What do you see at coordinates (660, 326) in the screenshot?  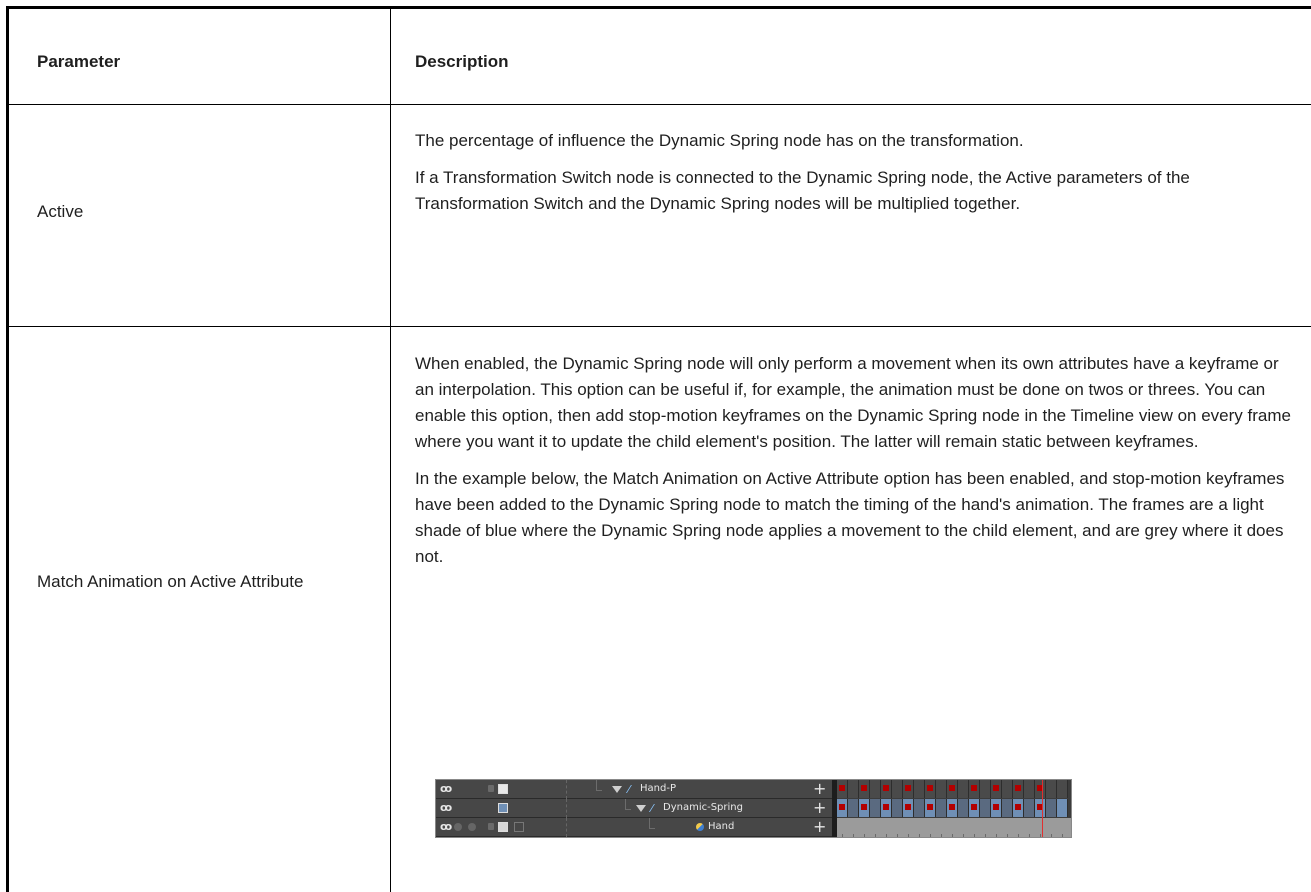 I see `row-divider` at bounding box center [660, 326].